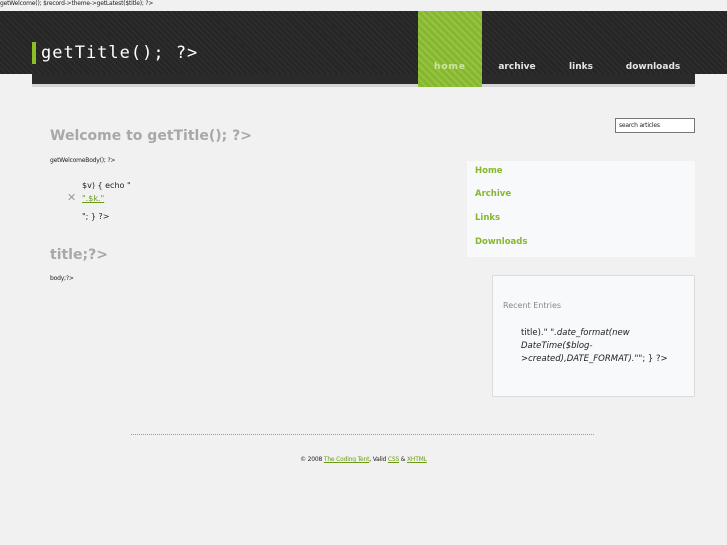 The image size is (727, 545). Describe the element at coordinates (378, 459) in the screenshot. I see `footer-valid-text: , Valid` at that location.